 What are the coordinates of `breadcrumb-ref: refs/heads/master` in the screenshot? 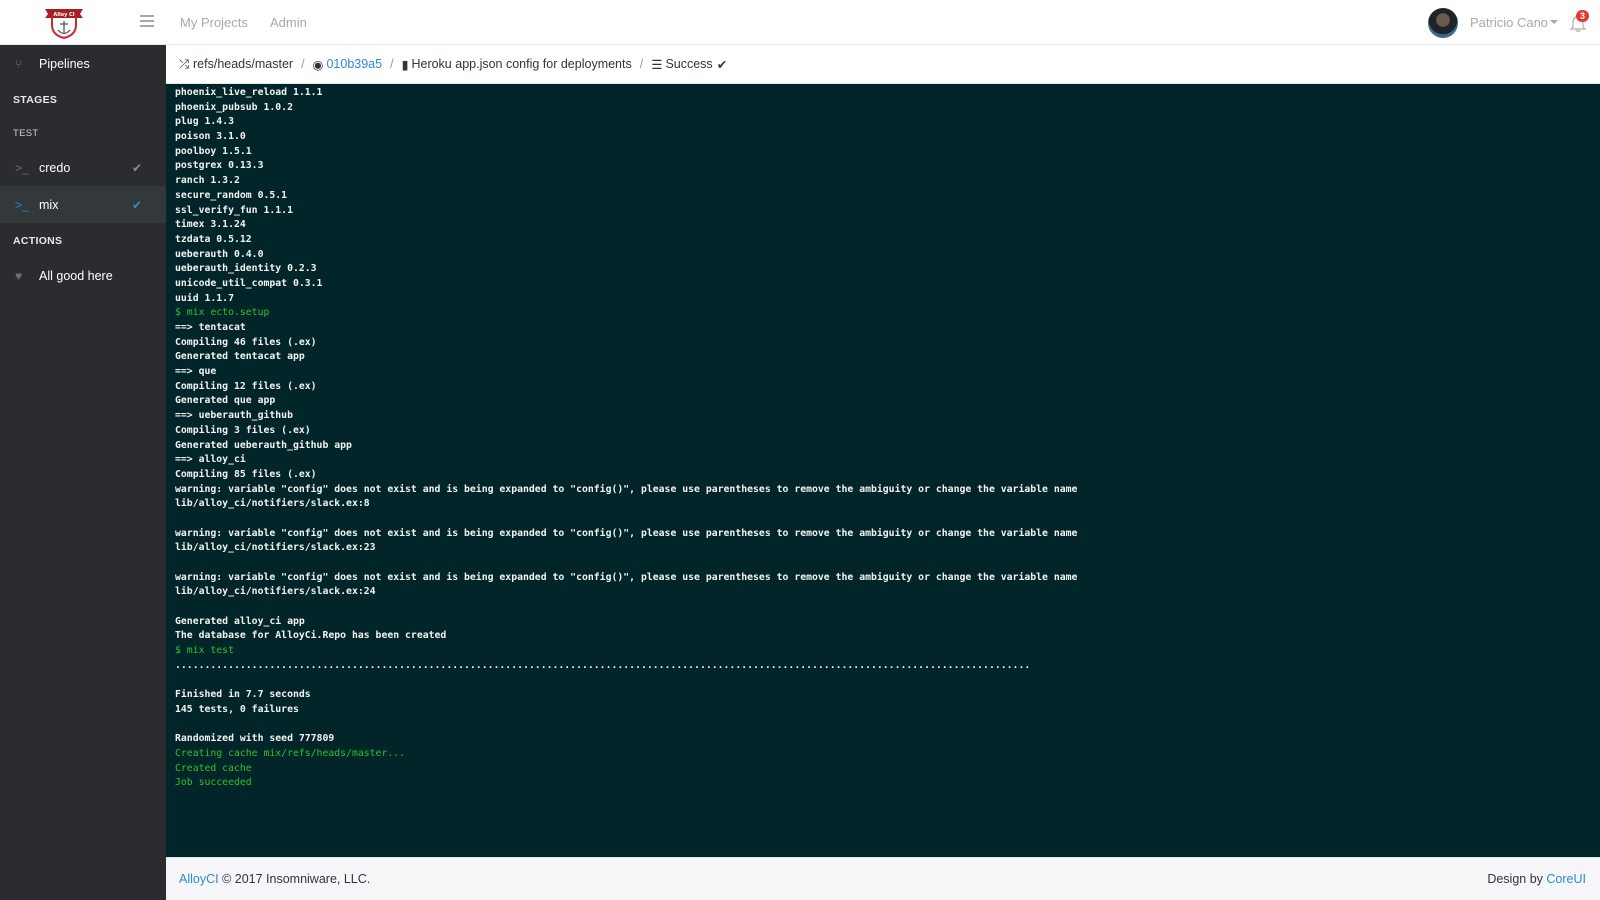 It's located at (243, 64).